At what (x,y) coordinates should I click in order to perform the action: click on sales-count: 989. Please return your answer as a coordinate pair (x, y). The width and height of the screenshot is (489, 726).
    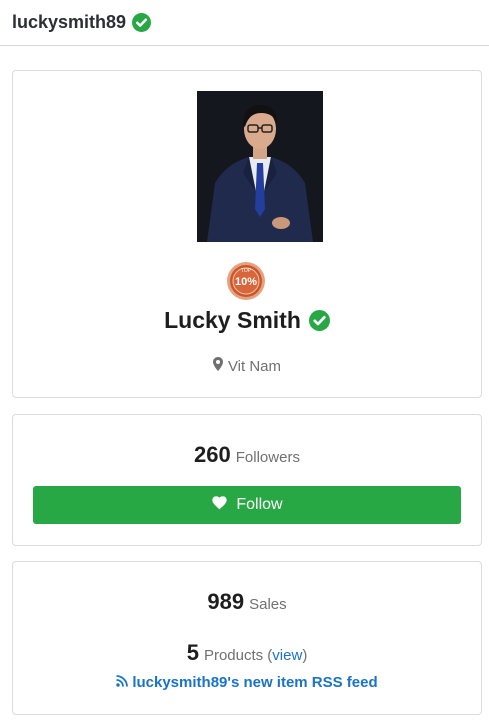
    Looking at the image, I should click on (226, 601).